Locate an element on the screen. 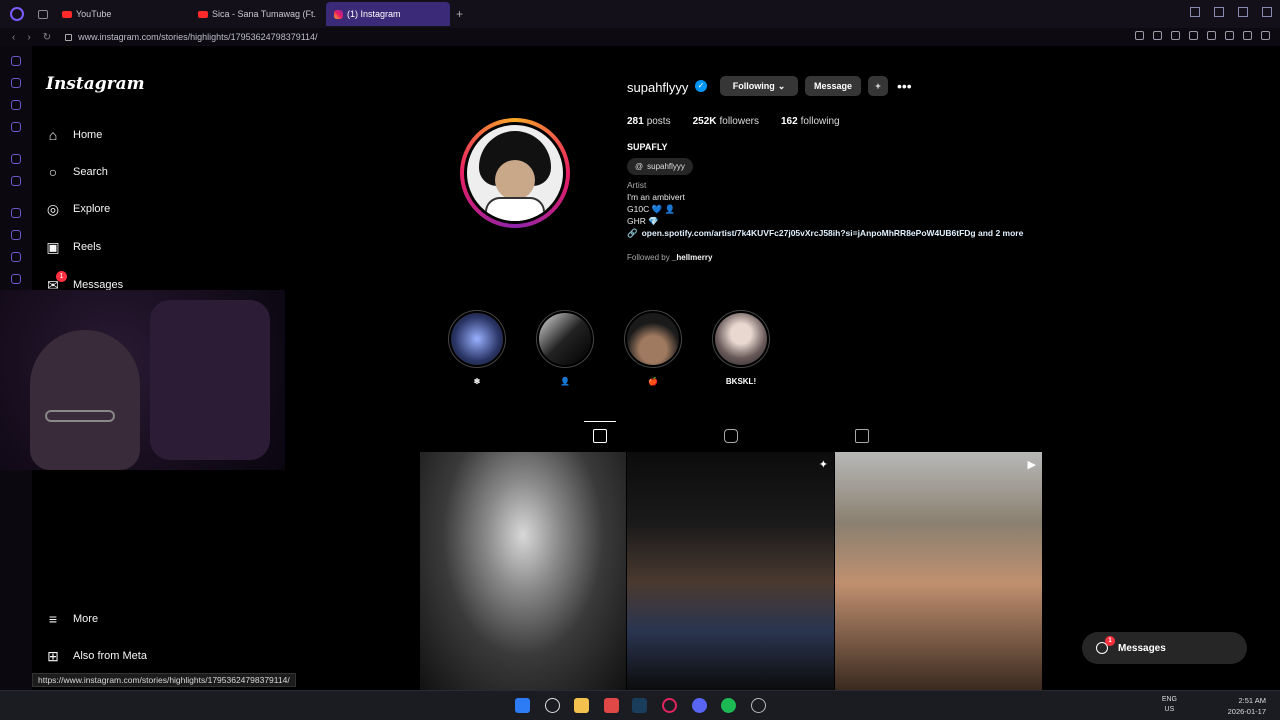 The image size is (1280, 720). nav-label: Also from Meta is located at coordinates (110, 656).